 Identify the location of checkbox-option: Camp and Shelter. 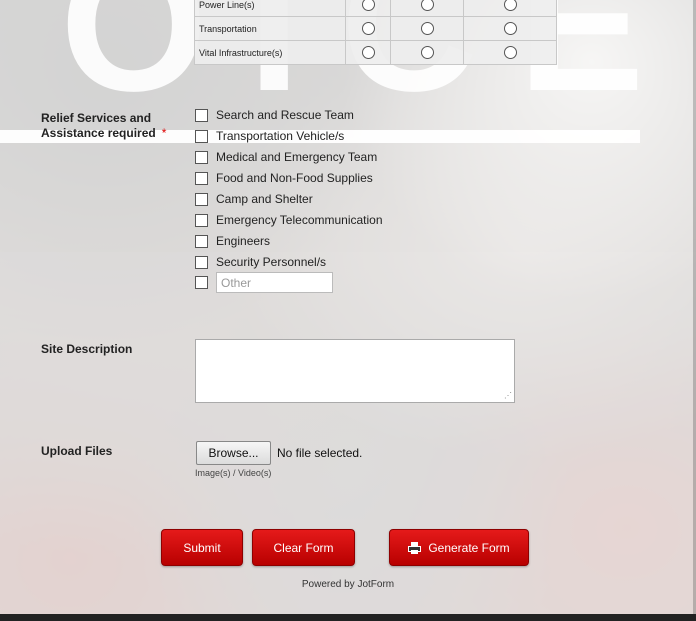
(254, 199).